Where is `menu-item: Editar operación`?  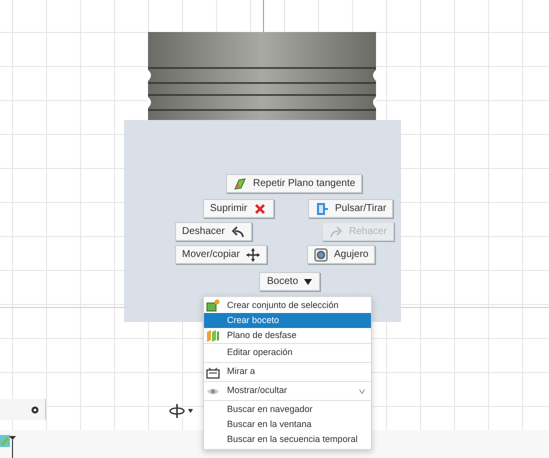
menu-item: Editar operación is located at coordinates (287, 353).